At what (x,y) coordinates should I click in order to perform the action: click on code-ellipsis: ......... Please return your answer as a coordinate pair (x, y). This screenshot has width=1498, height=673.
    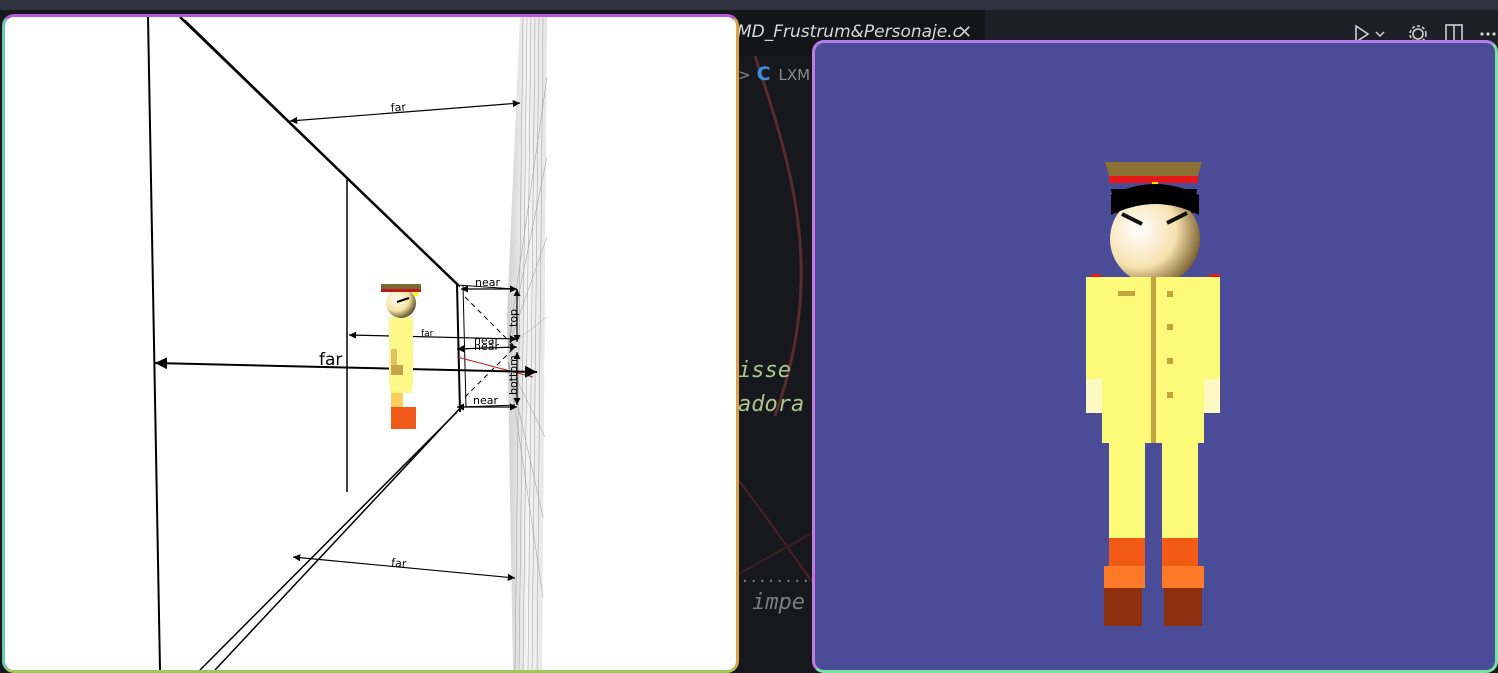
    Looking at the image, I should click on (777, 576).